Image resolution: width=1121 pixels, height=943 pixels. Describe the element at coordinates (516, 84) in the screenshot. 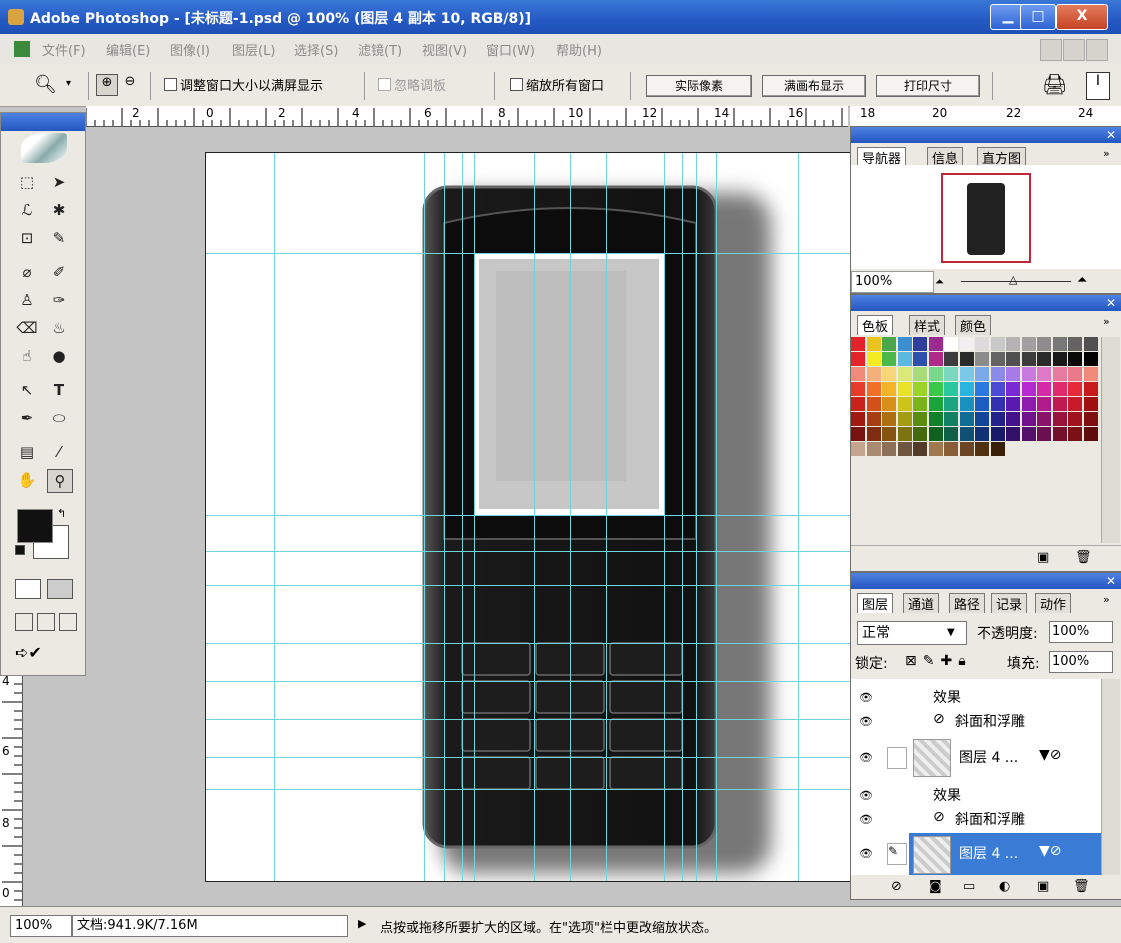

I see `zoom-all-checkbox` at that location.